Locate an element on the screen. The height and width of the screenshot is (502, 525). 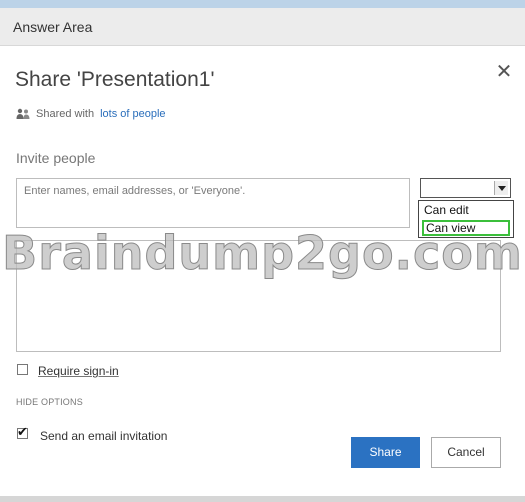
checkmark-icon: ✔ is located at coordinates (22, 431).